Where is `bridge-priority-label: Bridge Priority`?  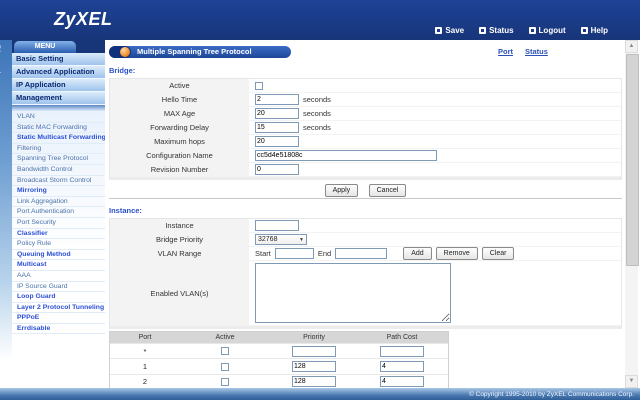
bridge-priority-label: Bridge Priority is located at coordinates (180, 239).